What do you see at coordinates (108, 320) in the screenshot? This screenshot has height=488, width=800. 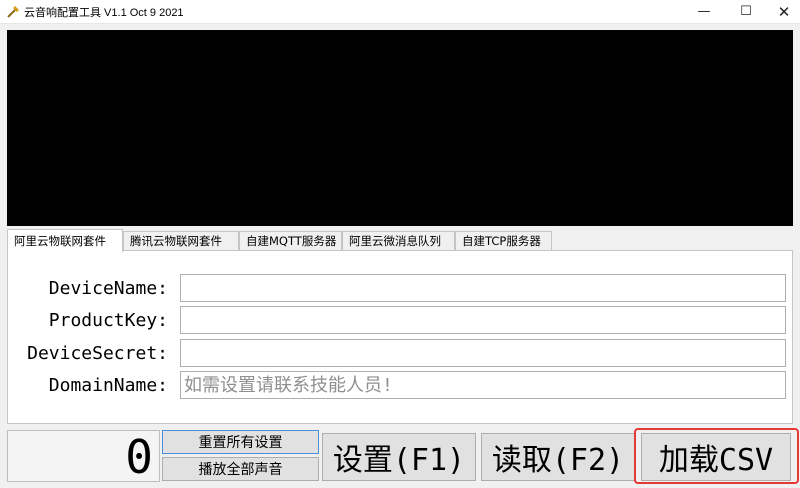 I see `product-key-label: ProductKey:` at bounding box center [108, 320].